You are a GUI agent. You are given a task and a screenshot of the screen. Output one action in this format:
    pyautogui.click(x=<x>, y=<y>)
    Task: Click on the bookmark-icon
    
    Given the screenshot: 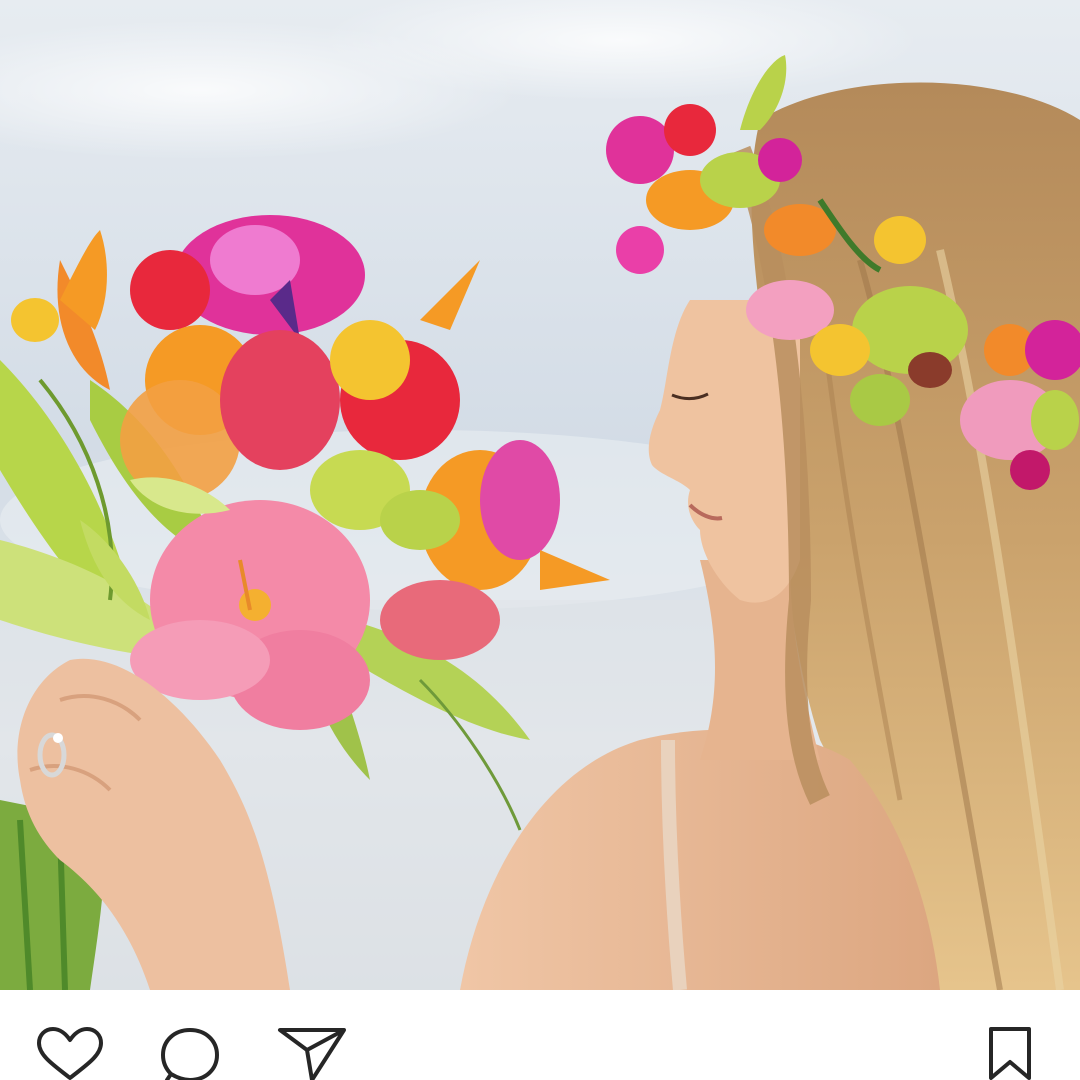 What is the action you would take?
    pyautogui.click(x=1010, y=1053)
    